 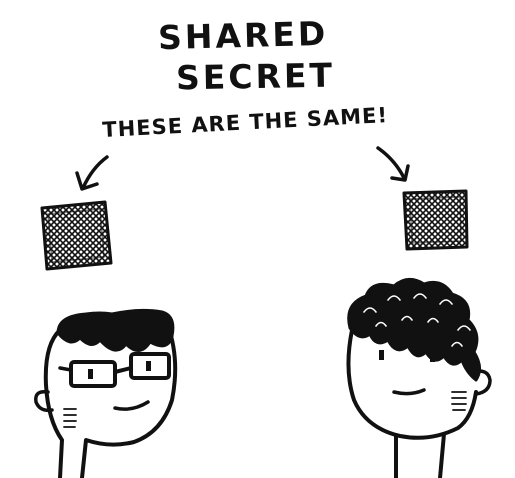 I want to click on person-with-glasses-icon, so click(x=106, y=393).